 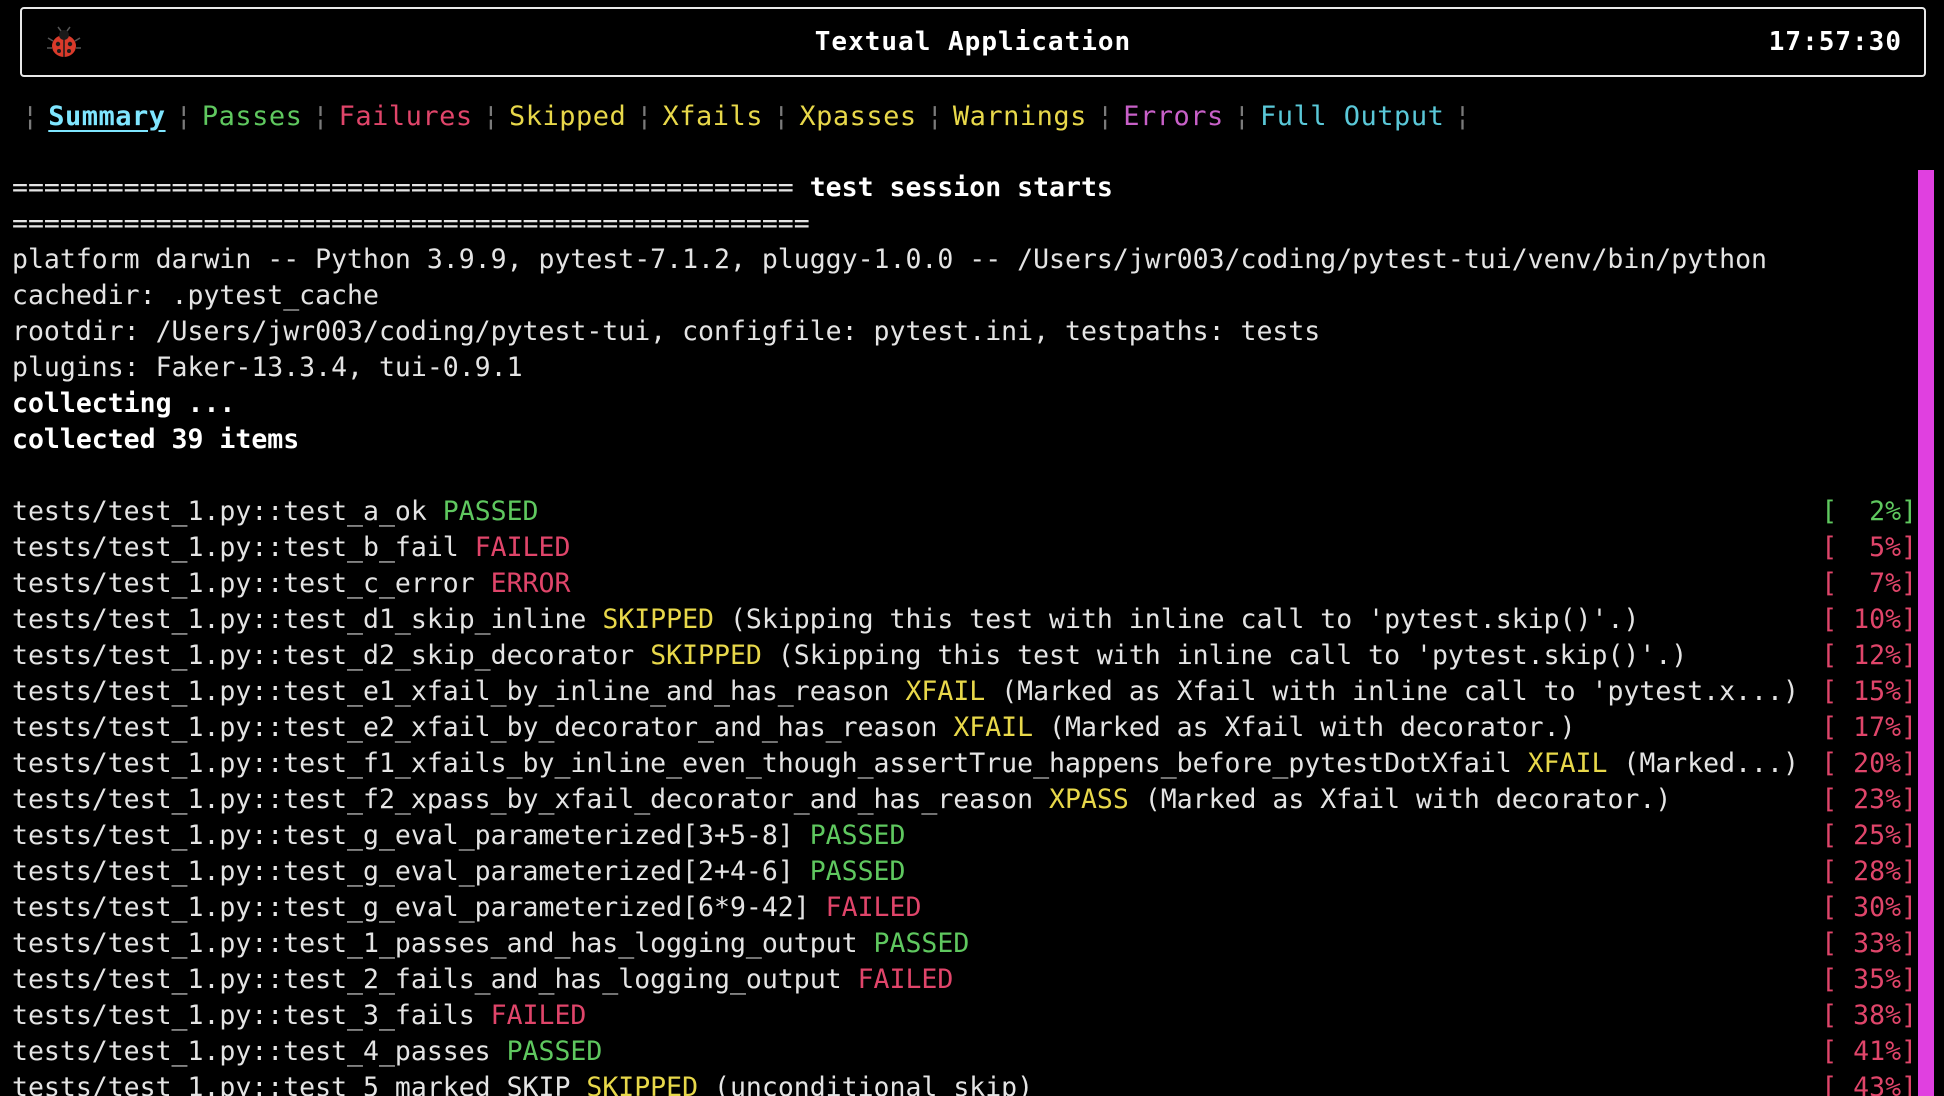 What do you see at coordinates (964, 548) in the screenshot?
I see `test-result-row: tests/test_1.py::test_b_fail FAILED [ 5%]` at bounding box center [964, 548].